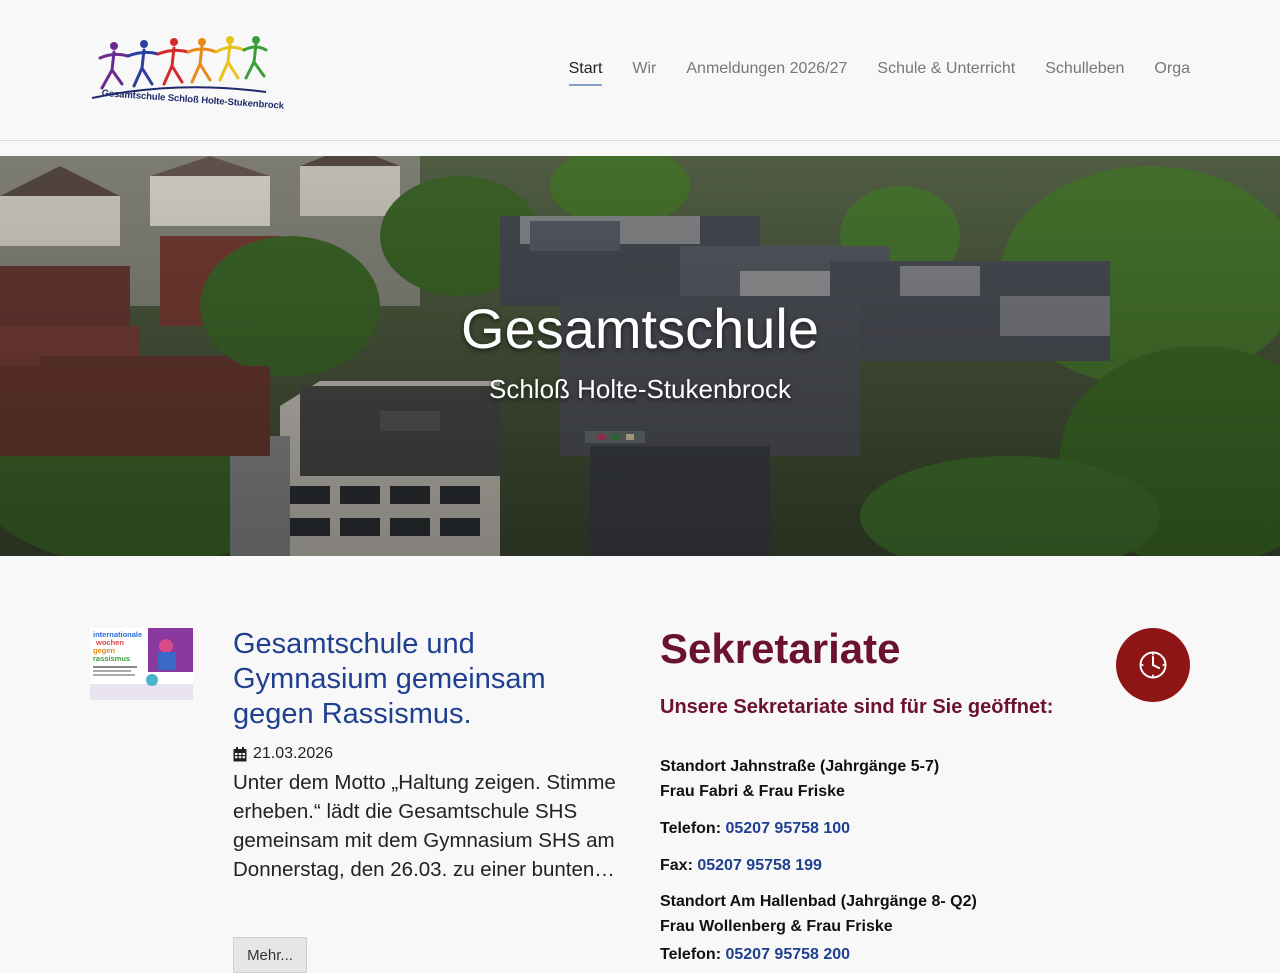 This screenshot has height=973, width=1280. Describe the element at coordinates (1084, 73) in the screenshot. I see `nav-item-schulleben: Schulleben` at that location.